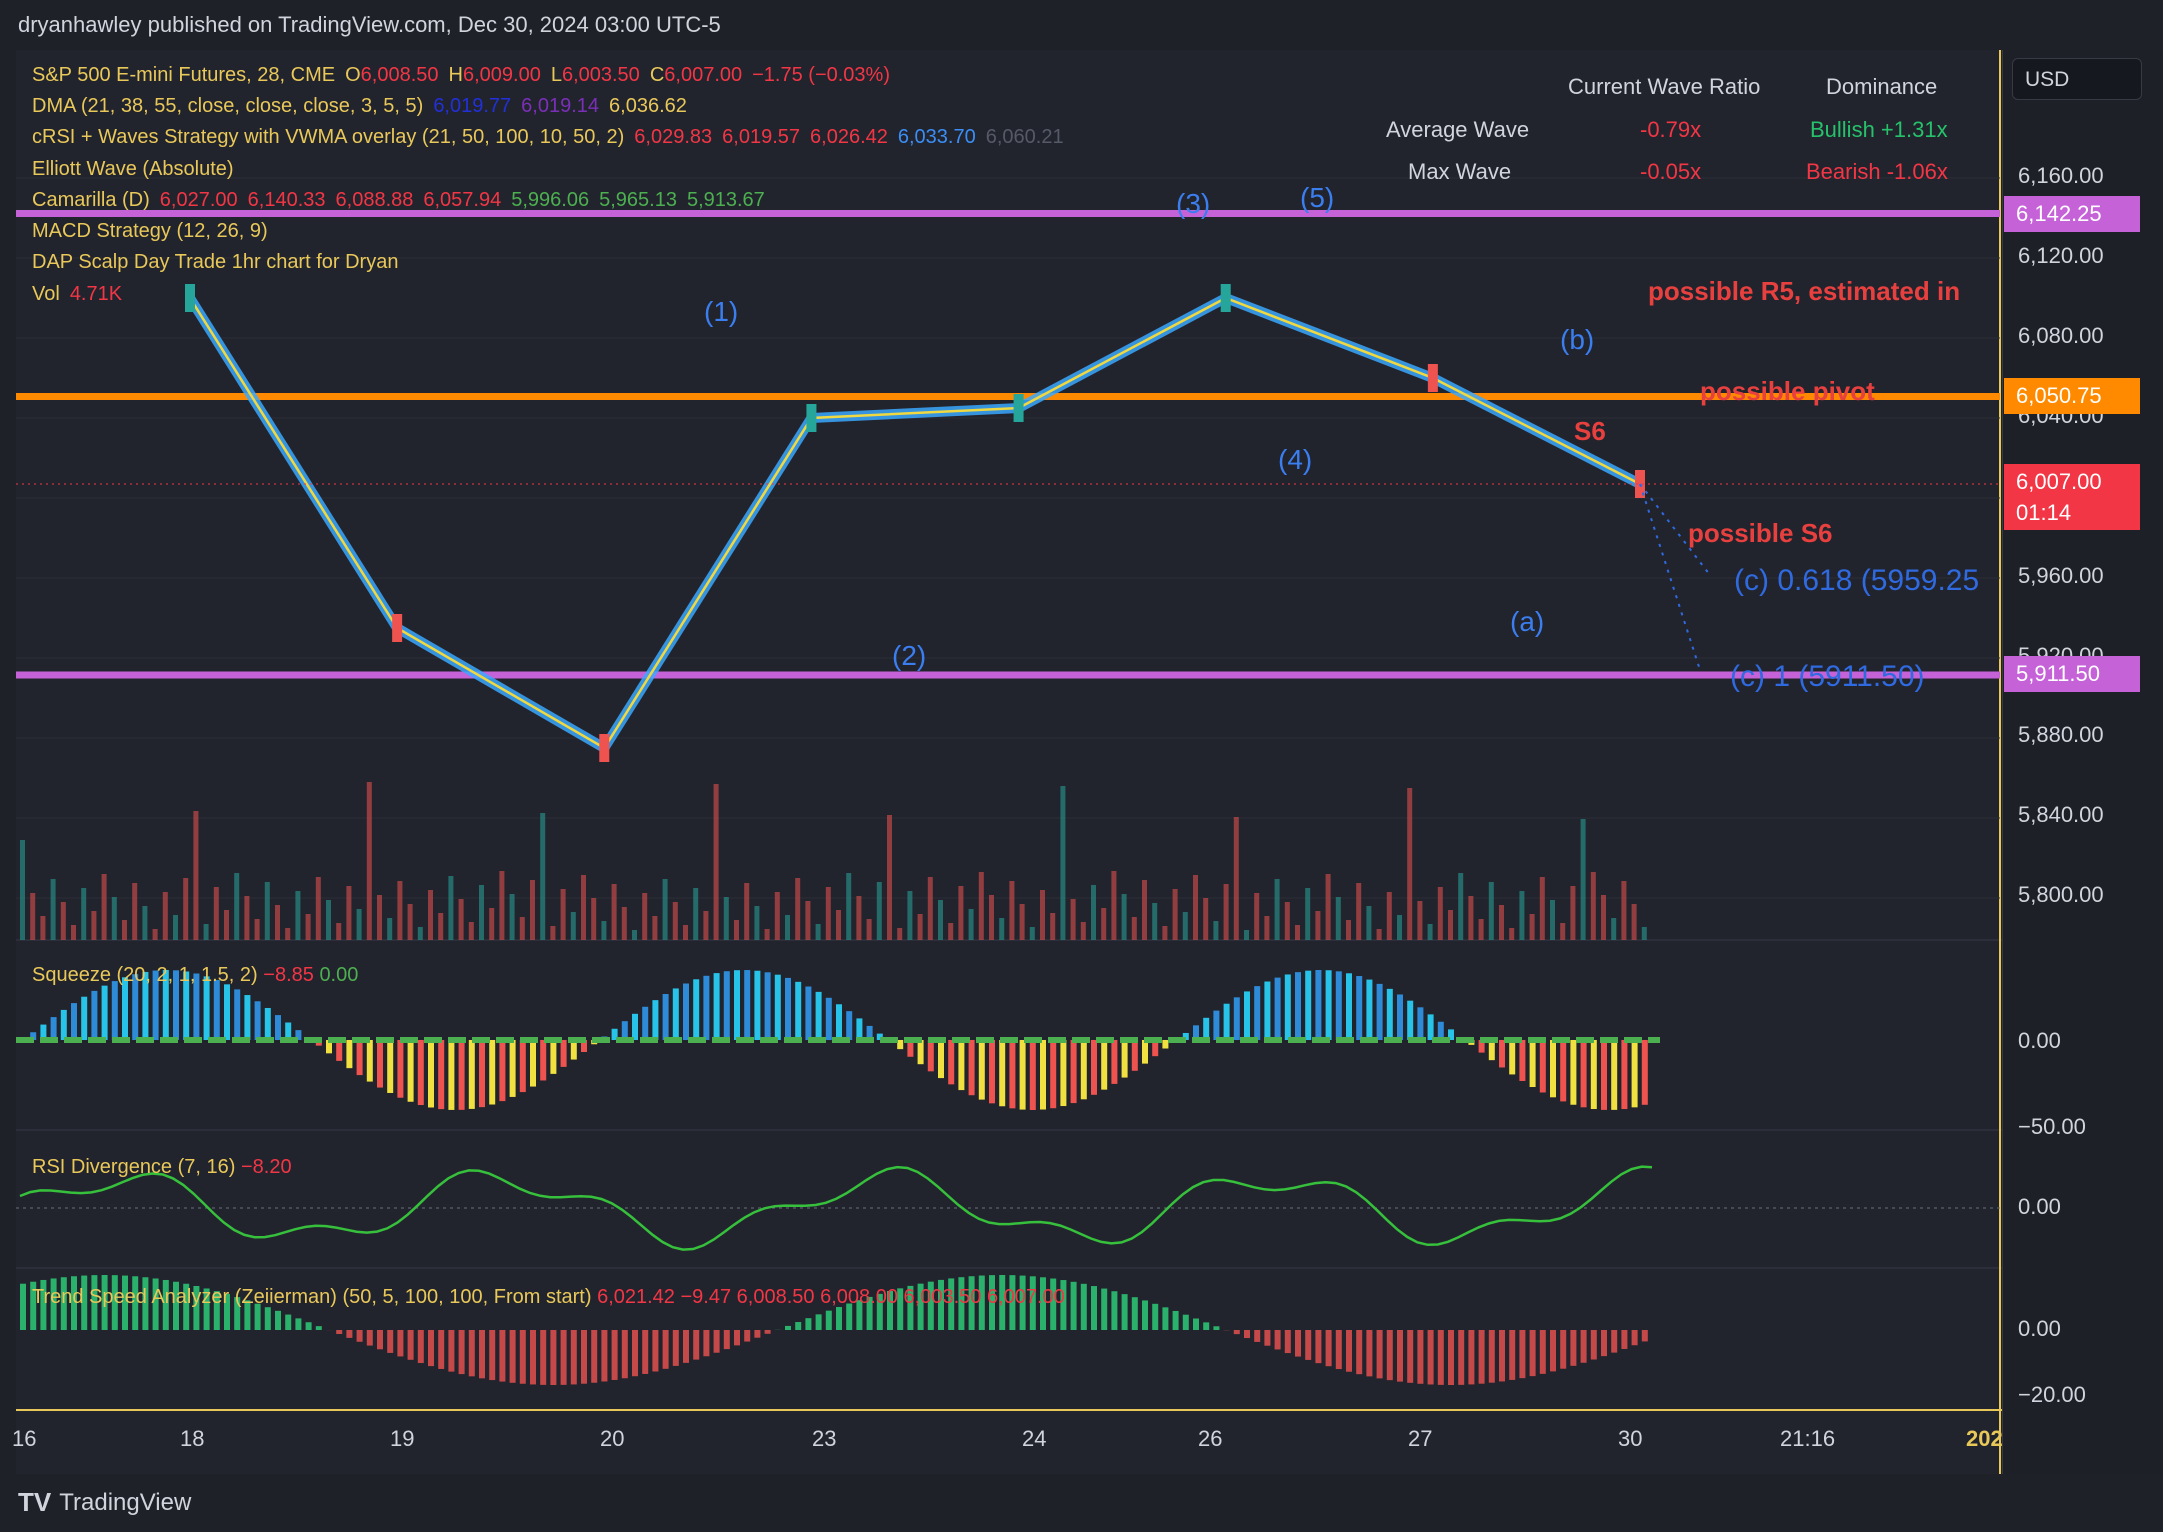 The height and width of the screenshot is (1532, 2163). What do you see at coordinates (824, 1438) in the screenshot?
I see `time-tick: 23` at bounding box center [824, 1438].